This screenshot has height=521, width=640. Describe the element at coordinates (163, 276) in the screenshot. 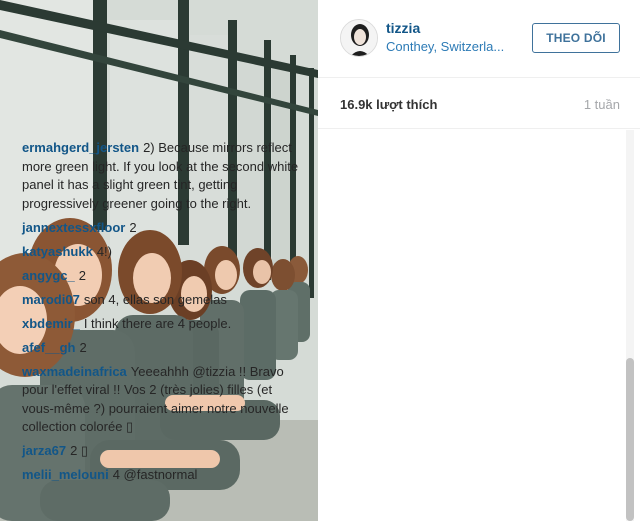

I see `comment-item: angygc_ 2` at that location.